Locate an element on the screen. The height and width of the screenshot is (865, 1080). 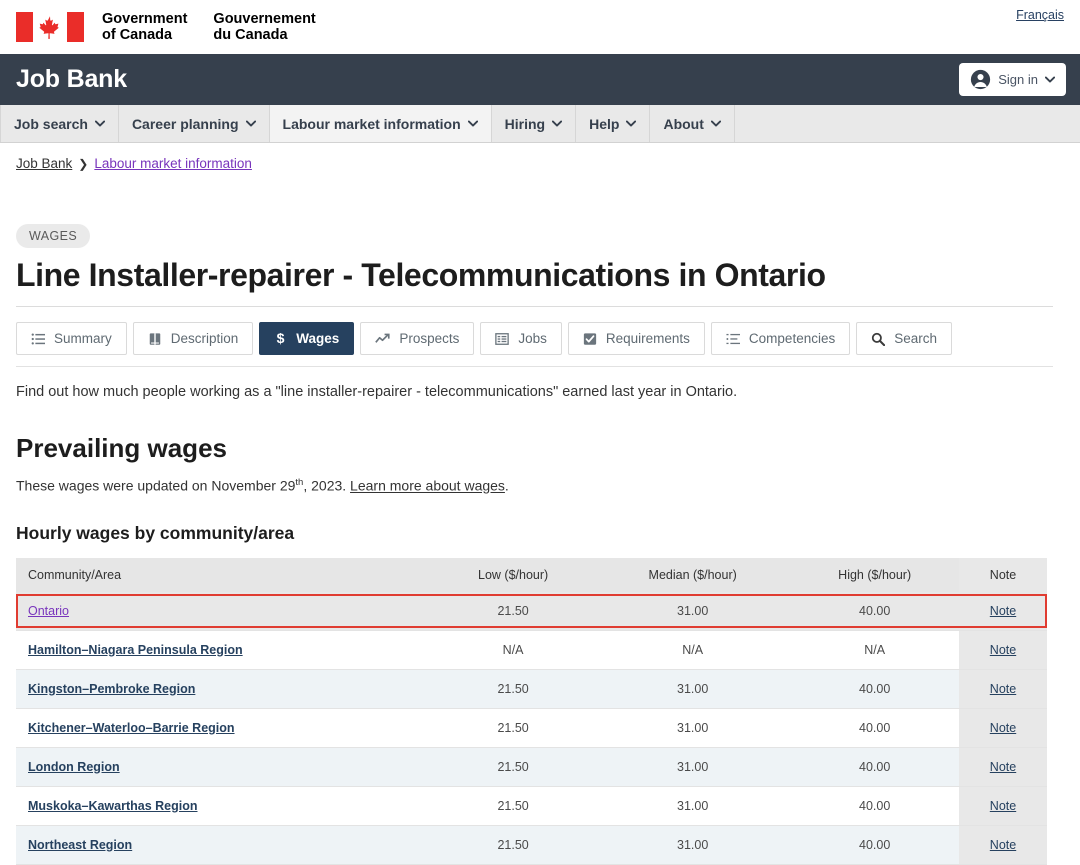
tab-label: Description is located at coordinates (204, 338).